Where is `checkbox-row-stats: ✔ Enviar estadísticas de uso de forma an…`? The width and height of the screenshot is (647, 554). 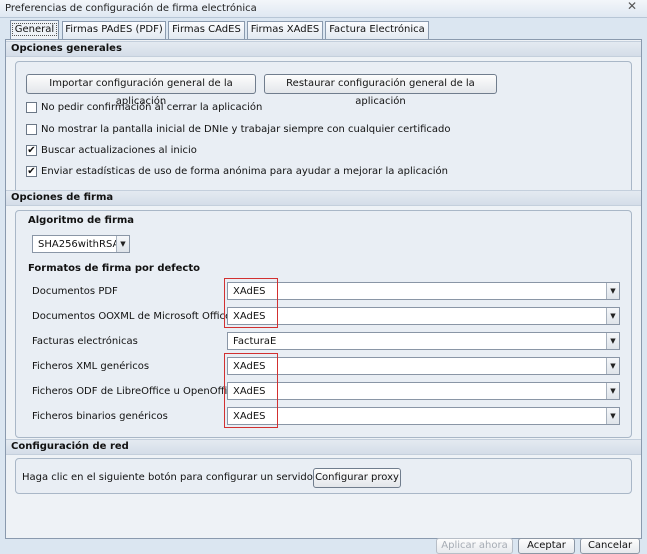
checkbox-row-stats: ✔ Enviar estadísticas de uso de forma an… is located at coordinates (286, 172).